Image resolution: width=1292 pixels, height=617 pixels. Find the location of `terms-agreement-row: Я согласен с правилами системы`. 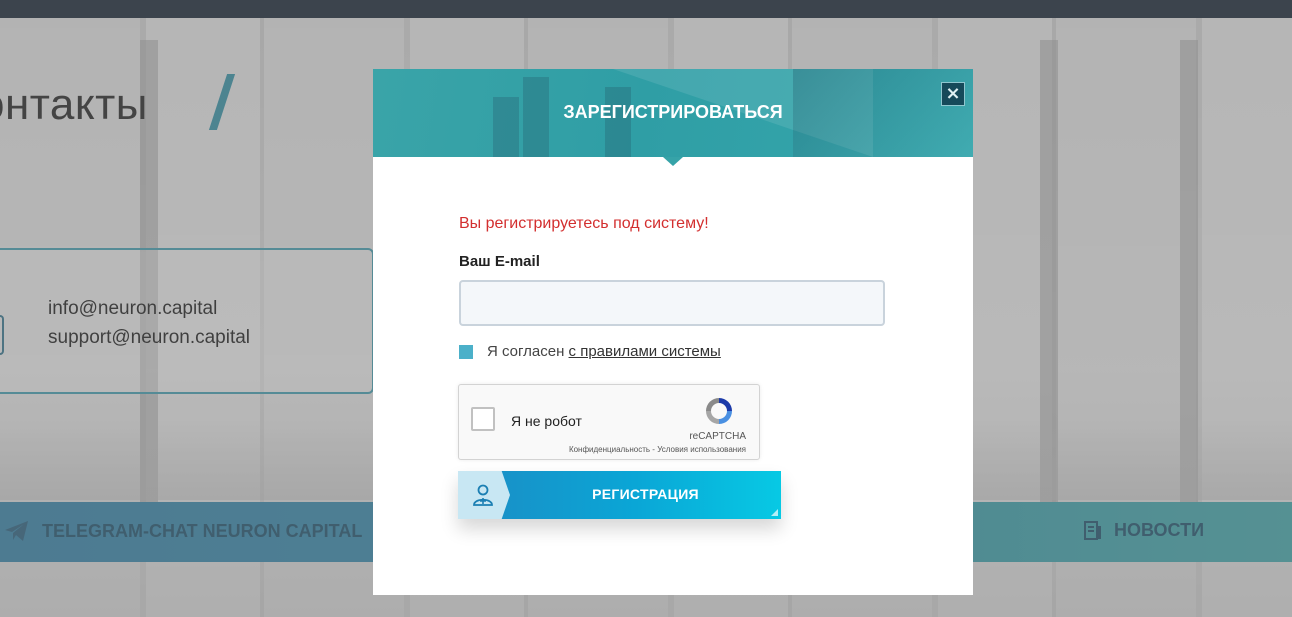

terms-agreement-row: Я согласен с правилами системы is located at coordinates (590, 351).